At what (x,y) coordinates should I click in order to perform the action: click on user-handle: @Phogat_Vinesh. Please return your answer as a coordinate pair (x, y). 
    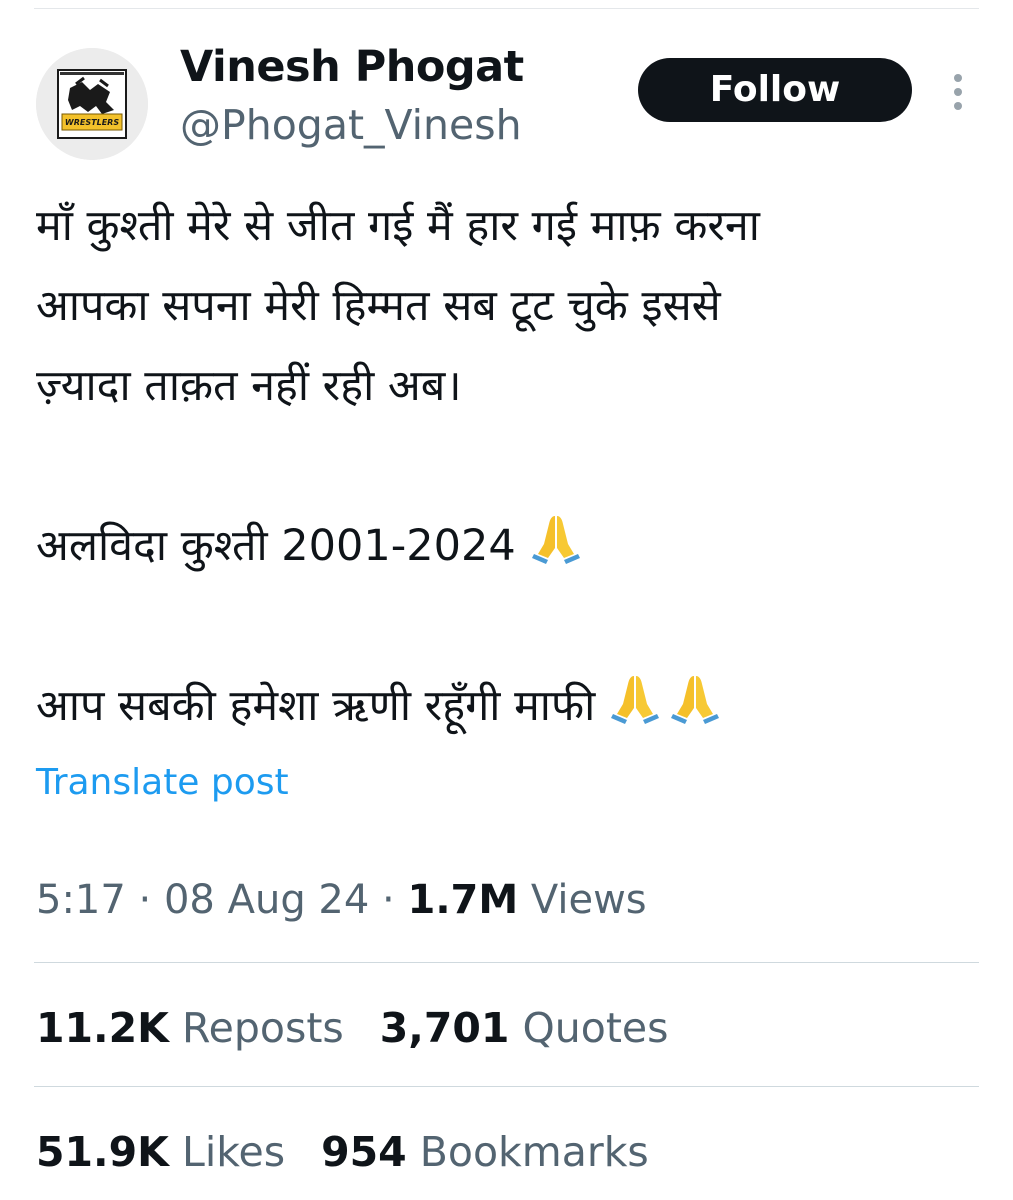
    Looking at the image, I should click on (351, 125).